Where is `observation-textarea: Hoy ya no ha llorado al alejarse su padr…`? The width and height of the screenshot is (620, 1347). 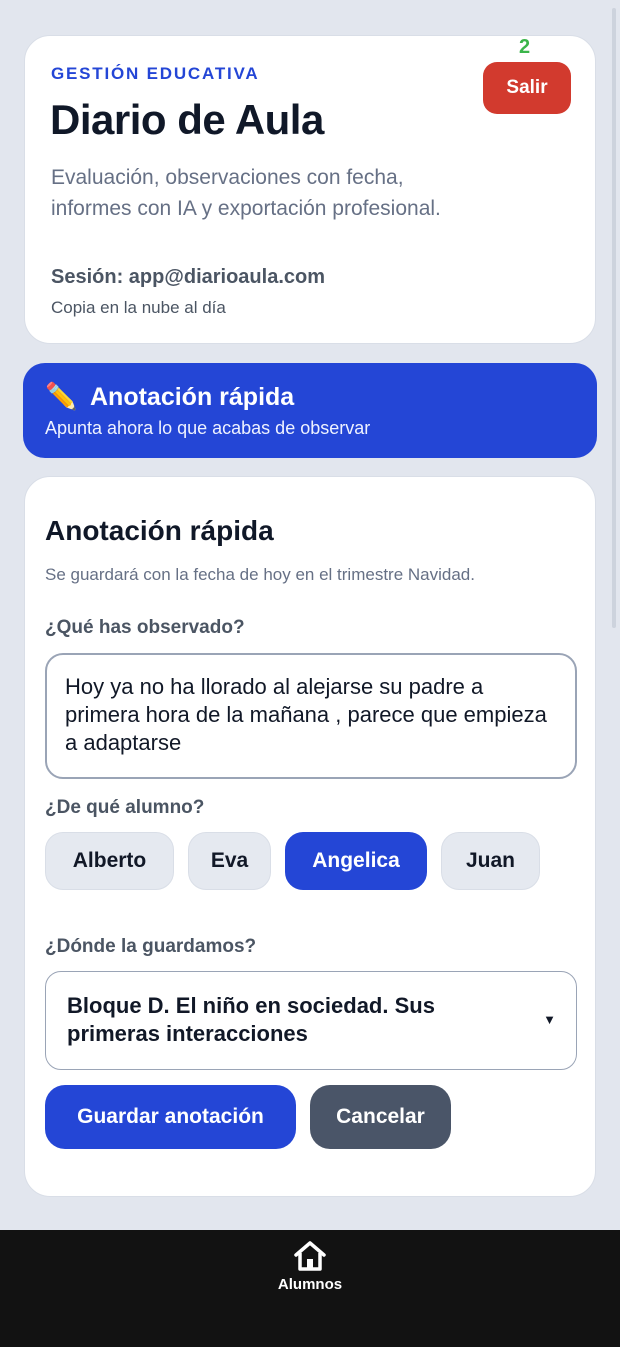
observation-textarea: Hoy ya no ha llorado al alejarse su padr… is located at coordinates (311, 716).